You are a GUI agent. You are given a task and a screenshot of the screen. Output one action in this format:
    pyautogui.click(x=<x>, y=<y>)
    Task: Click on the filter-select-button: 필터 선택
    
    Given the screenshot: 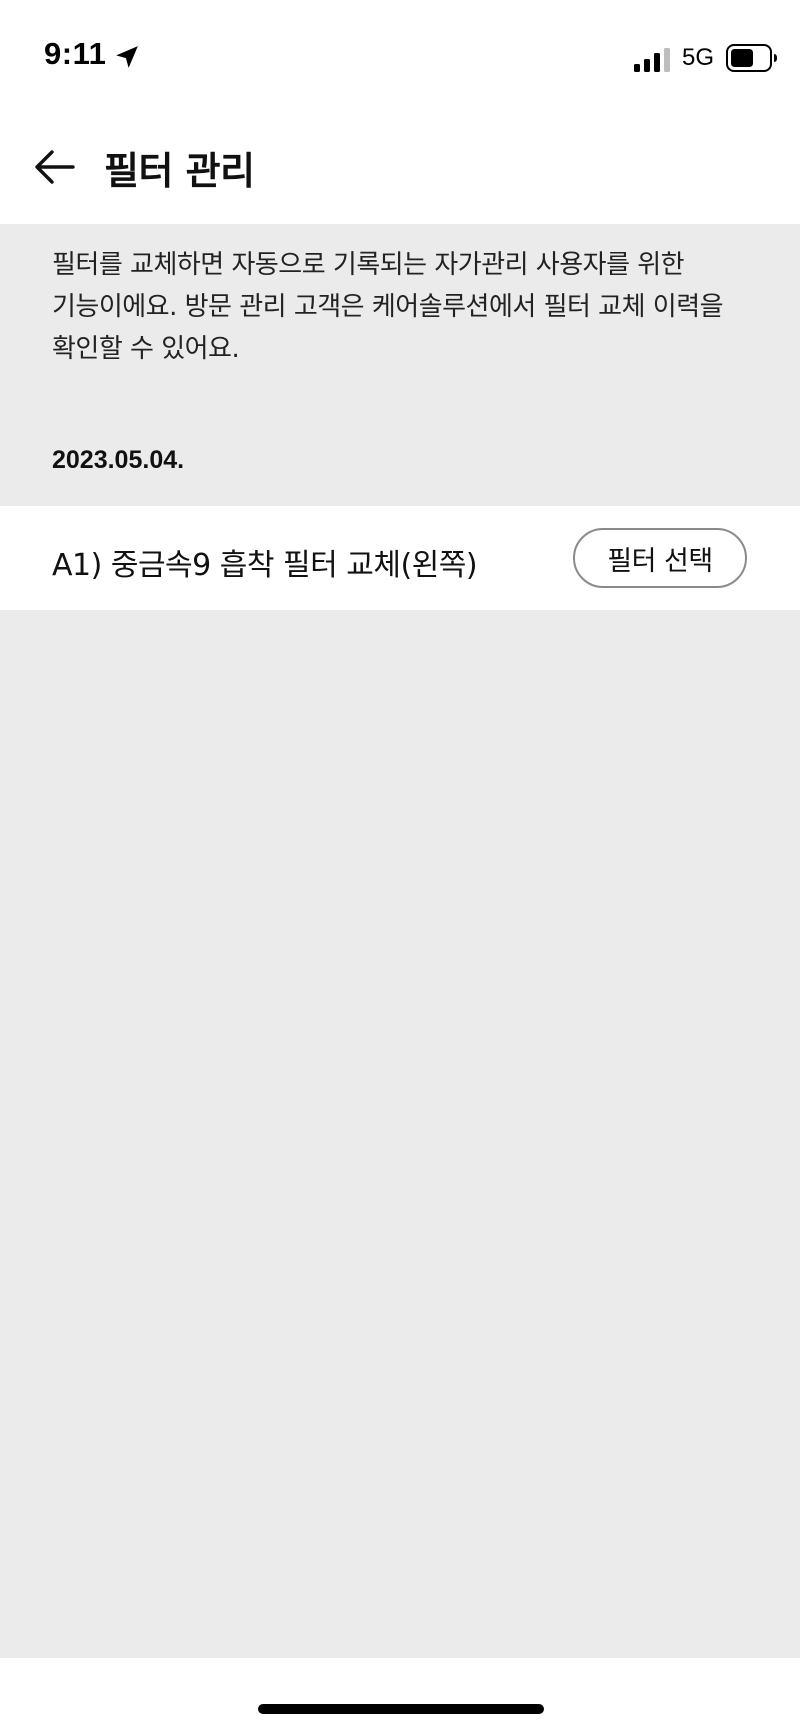 What is the action you would take?
    pyautogui.click(x=660, y=558)
    